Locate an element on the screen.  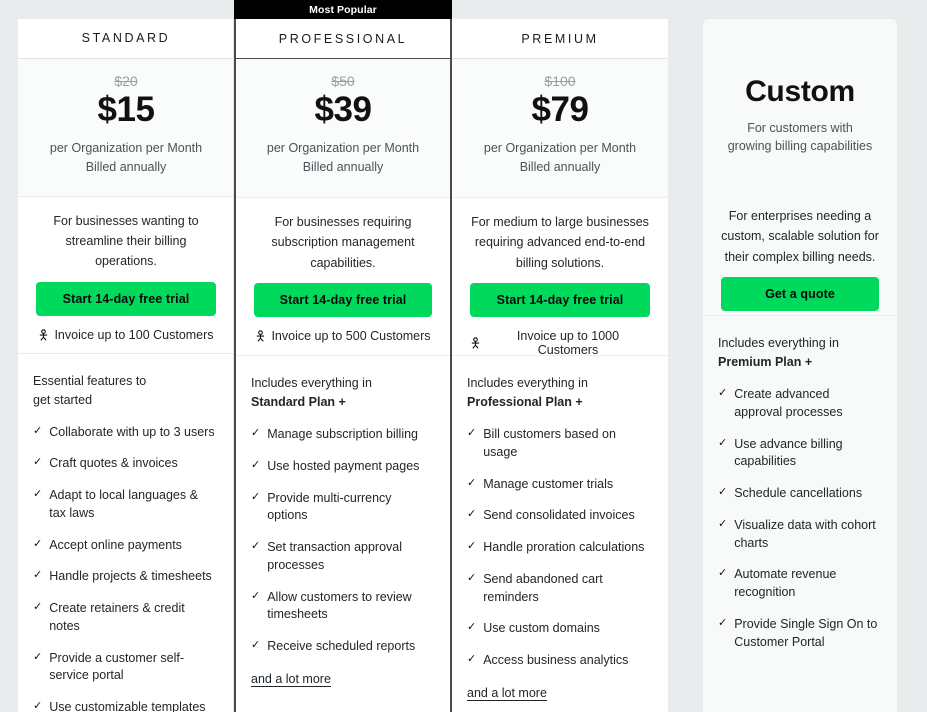
plan-name: PROFESSIONAL is located at coordinates (343, 38).